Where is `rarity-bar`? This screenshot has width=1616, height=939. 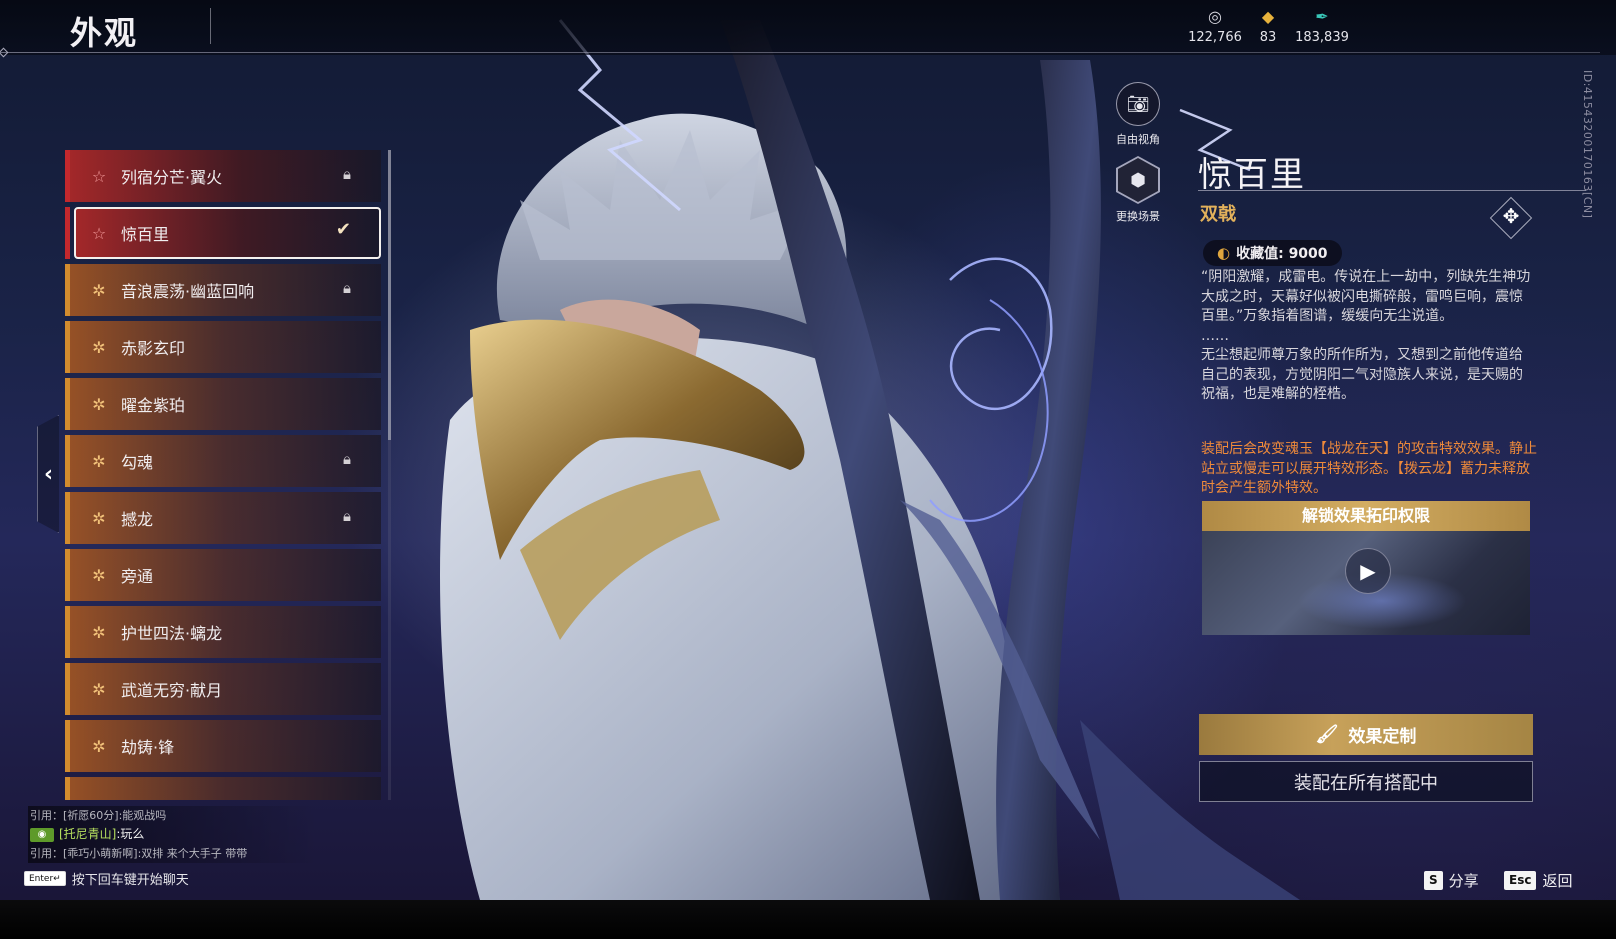 rarity-bar is located at coordinates (67, 233).